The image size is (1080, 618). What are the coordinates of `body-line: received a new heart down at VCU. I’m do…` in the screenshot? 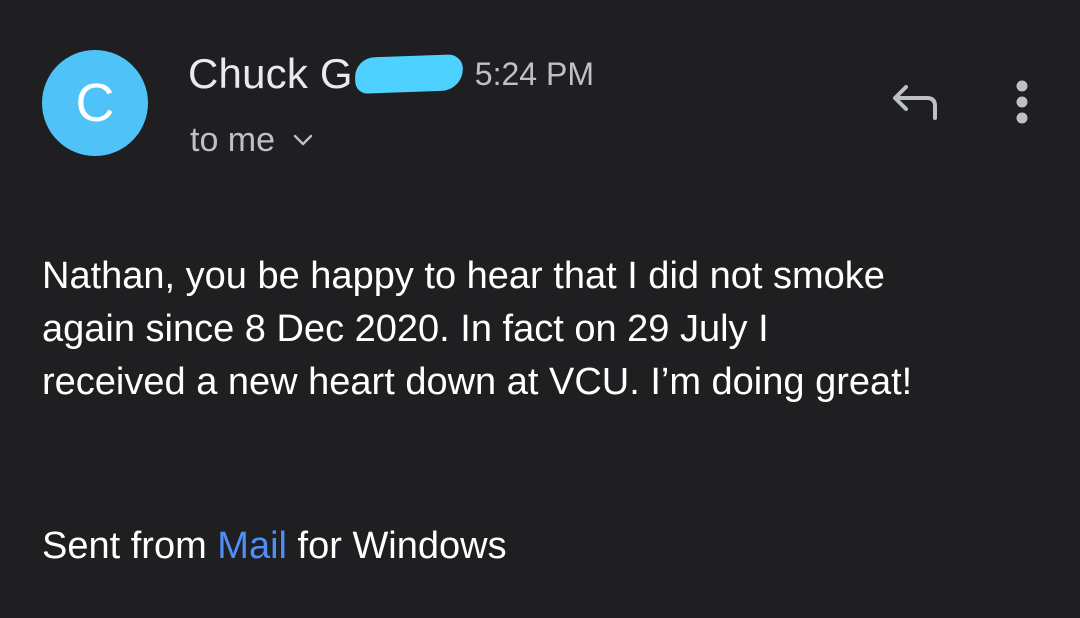 It's located at (477, 382).